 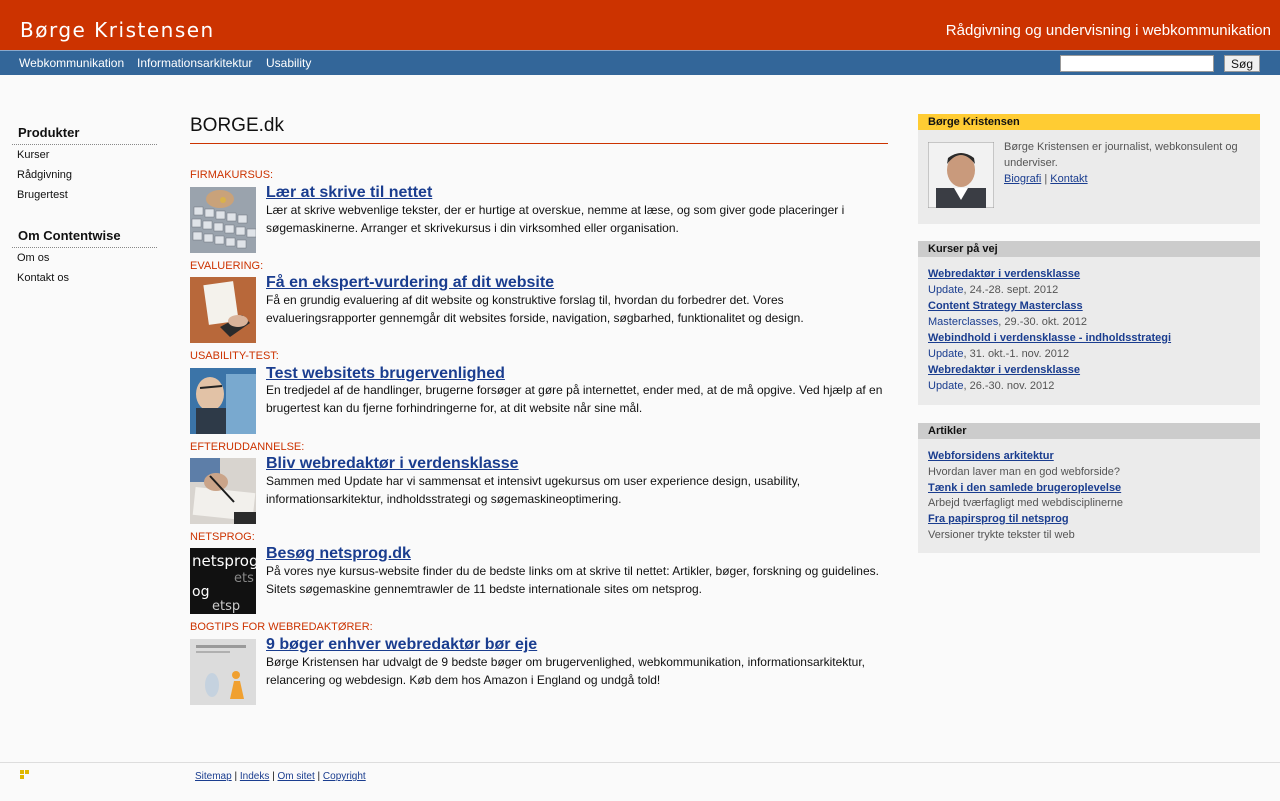 I want to click on course-date: , 26.-30. nov. 2012, so click(x=1009, y=386).